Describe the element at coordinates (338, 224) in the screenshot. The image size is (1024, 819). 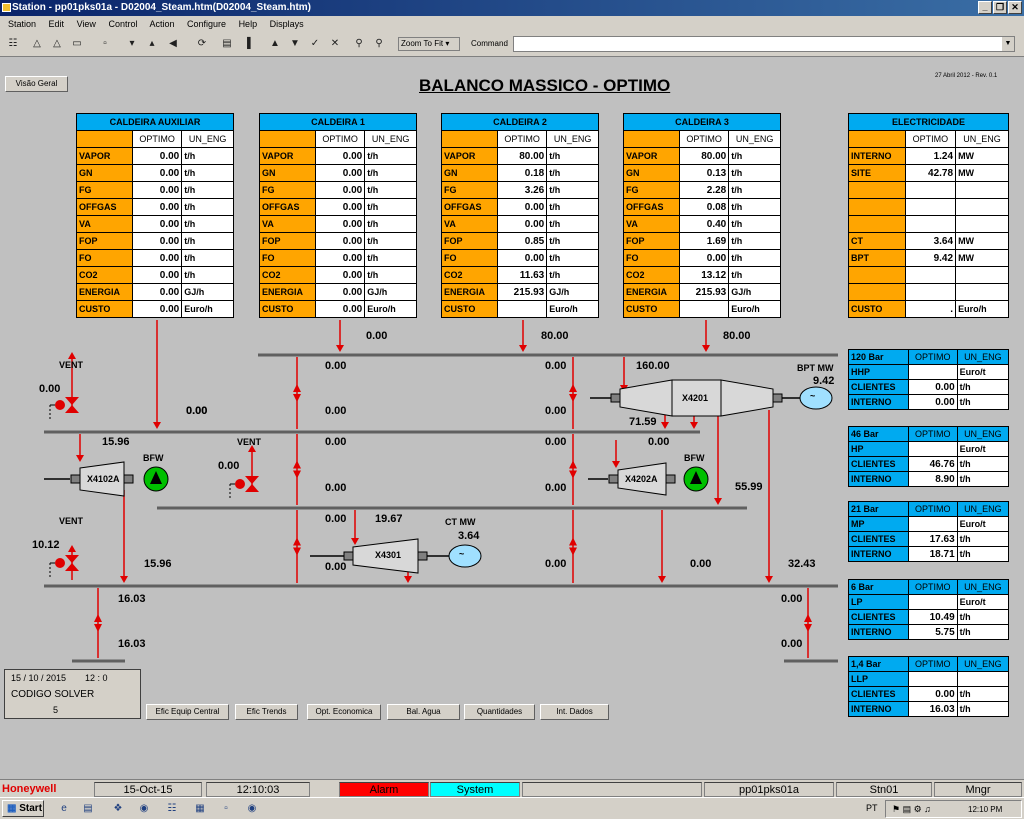
I see `table-row: VA 0.00 t/h` at that location.